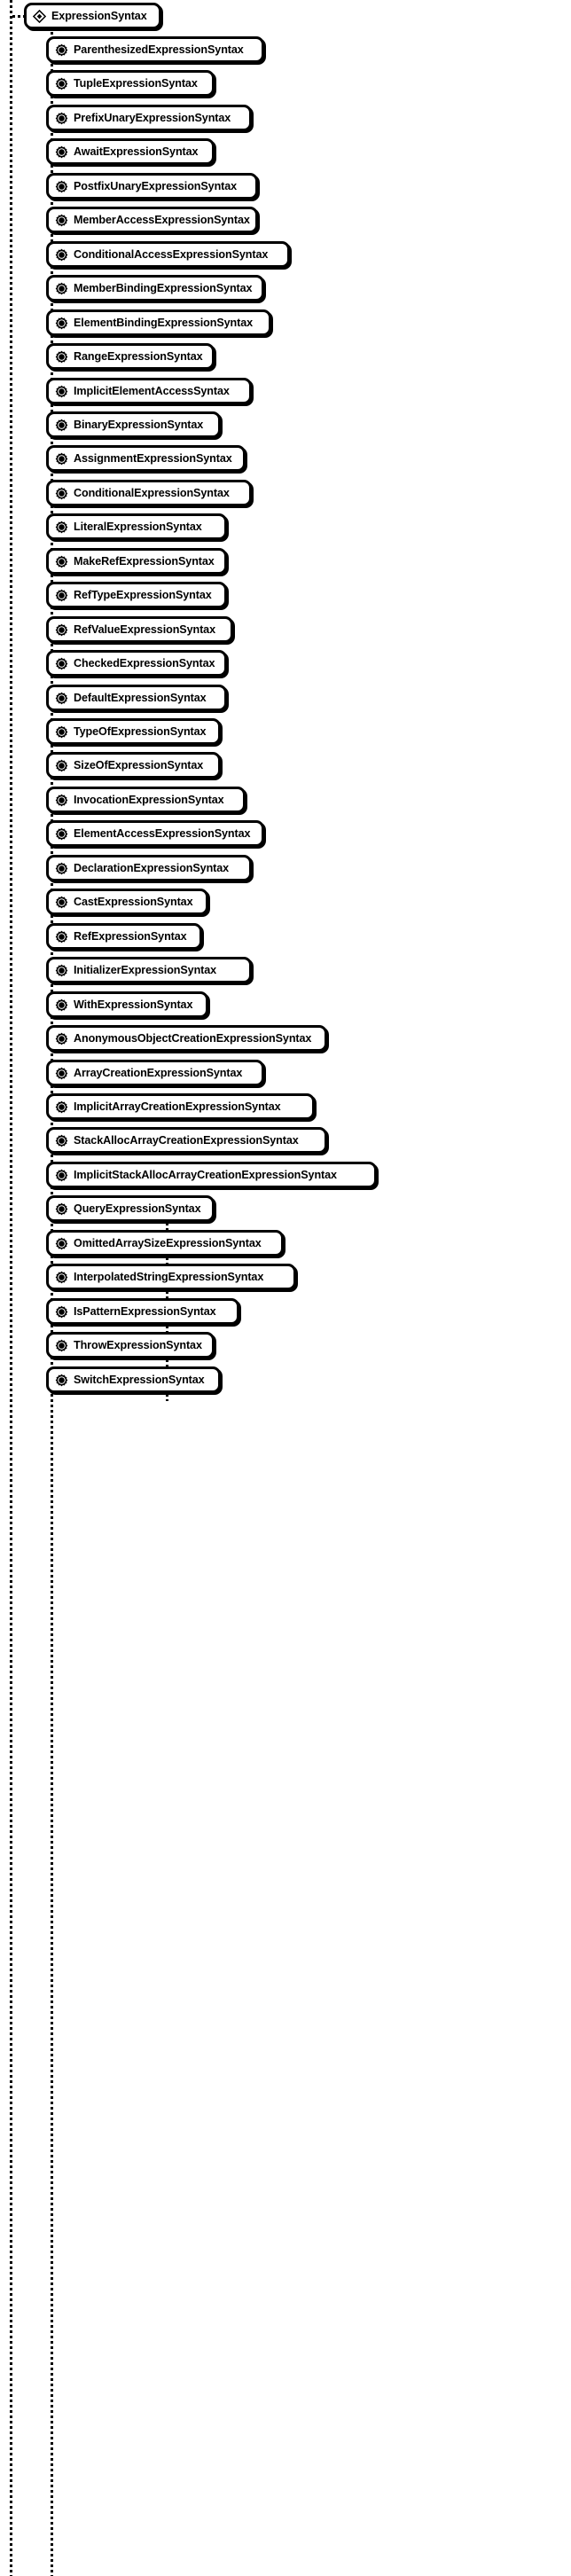  Describe the element at coordinates (143, 594) in the screenshot. I see `class-node-label: RefTypeExpressionSyntax` at that location.